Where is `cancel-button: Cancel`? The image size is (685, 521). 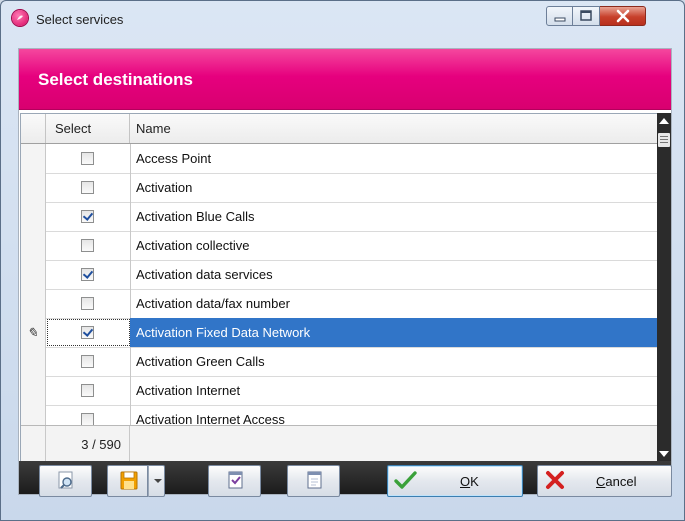
cancel-button: Cancel is located at coordinates (604, 481).